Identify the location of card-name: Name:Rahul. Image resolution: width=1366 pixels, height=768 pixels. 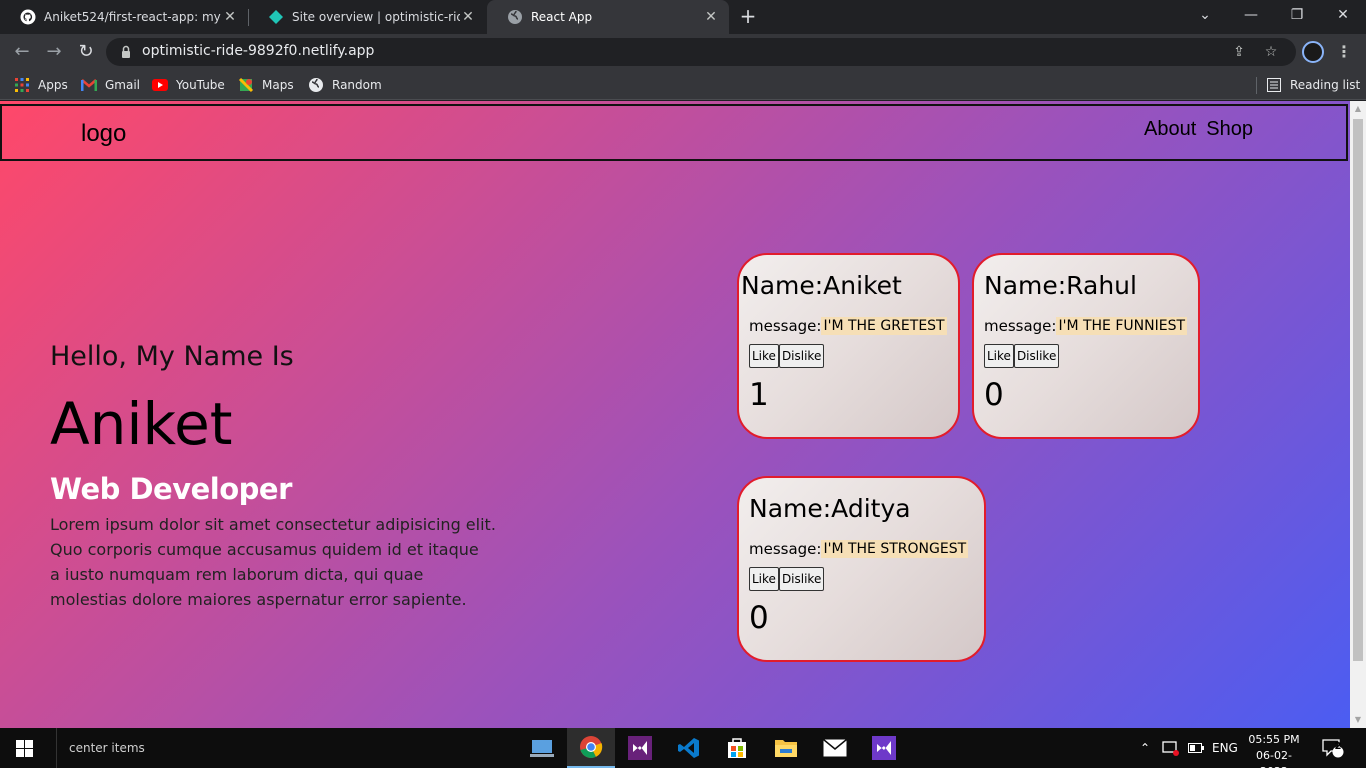
(1060, 285).